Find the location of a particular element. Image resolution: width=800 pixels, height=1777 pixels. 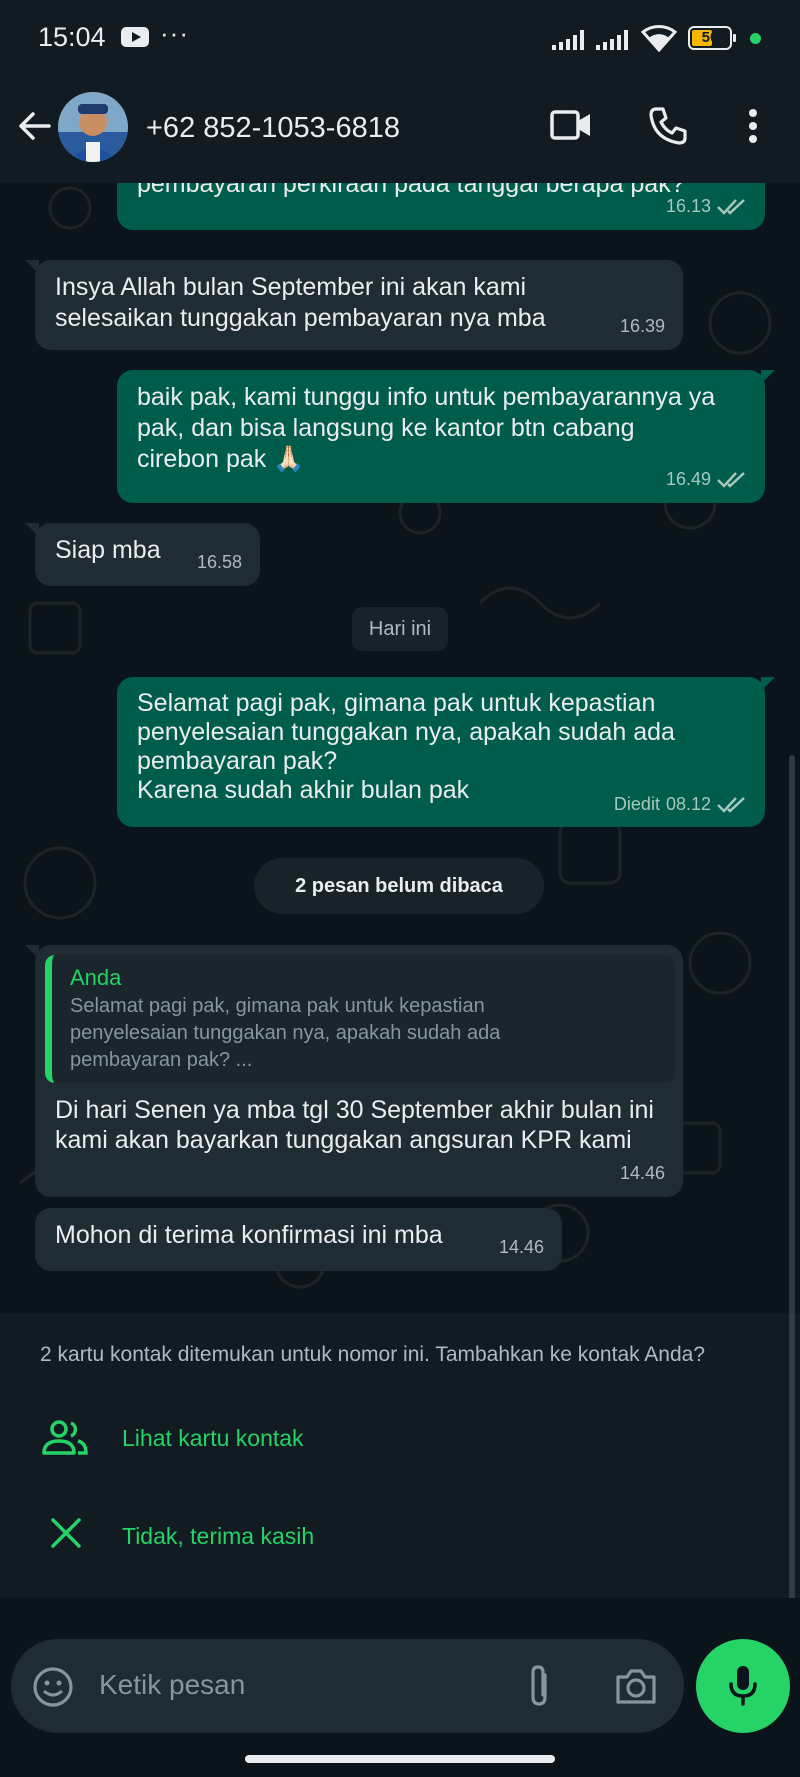

message-bubble-incoming: Siap mba 16.58 is located at coordinates (142, 554).